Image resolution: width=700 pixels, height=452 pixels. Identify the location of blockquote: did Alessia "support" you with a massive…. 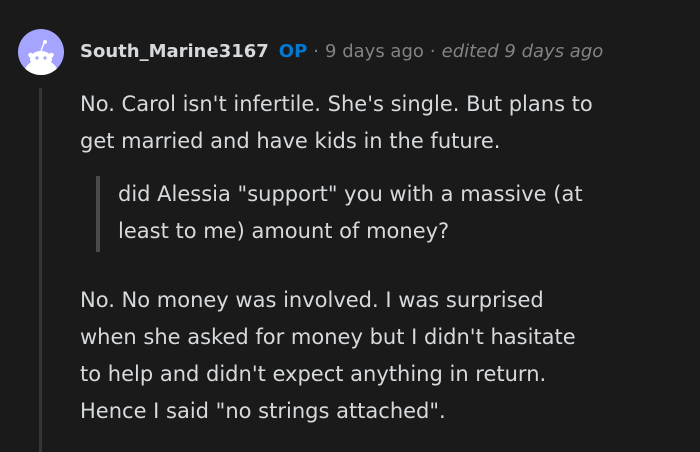
(391, 214).